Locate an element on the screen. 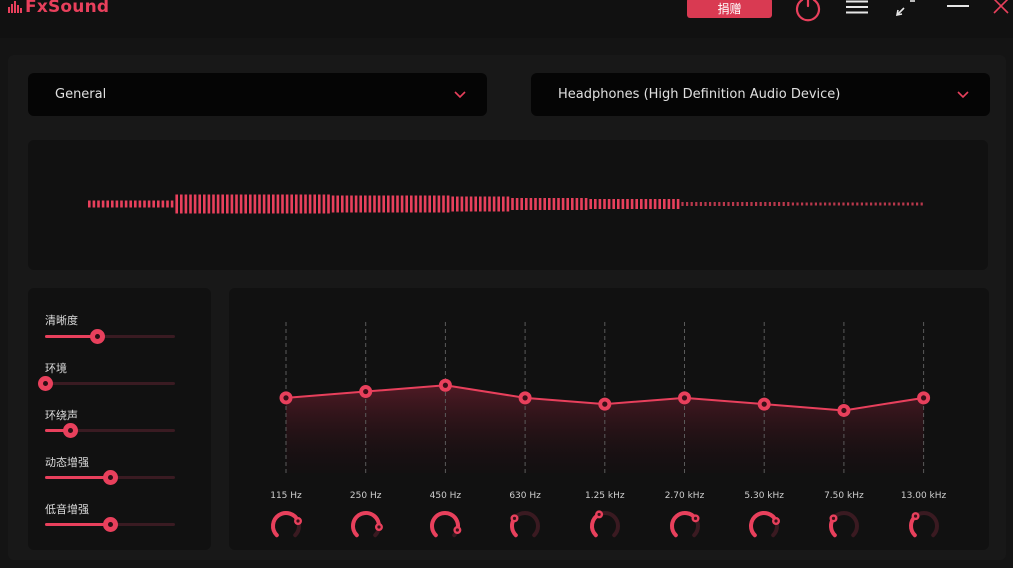 Image resolution: width=1013 pixels, height=568 pixels. menu-icon is located at coordinates (857, 7).